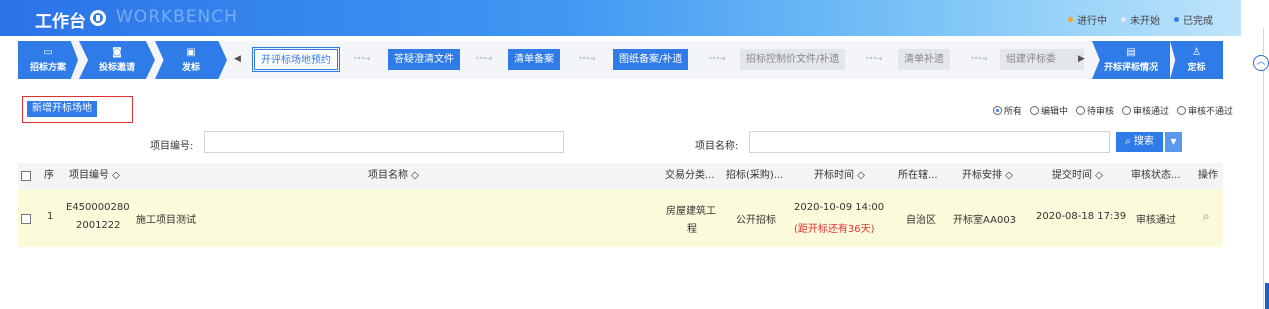  What do you see at coordinates (98, 225) in the screenshot?
I see `row-code-line2: 2001222` at bounding box center [98, 225].